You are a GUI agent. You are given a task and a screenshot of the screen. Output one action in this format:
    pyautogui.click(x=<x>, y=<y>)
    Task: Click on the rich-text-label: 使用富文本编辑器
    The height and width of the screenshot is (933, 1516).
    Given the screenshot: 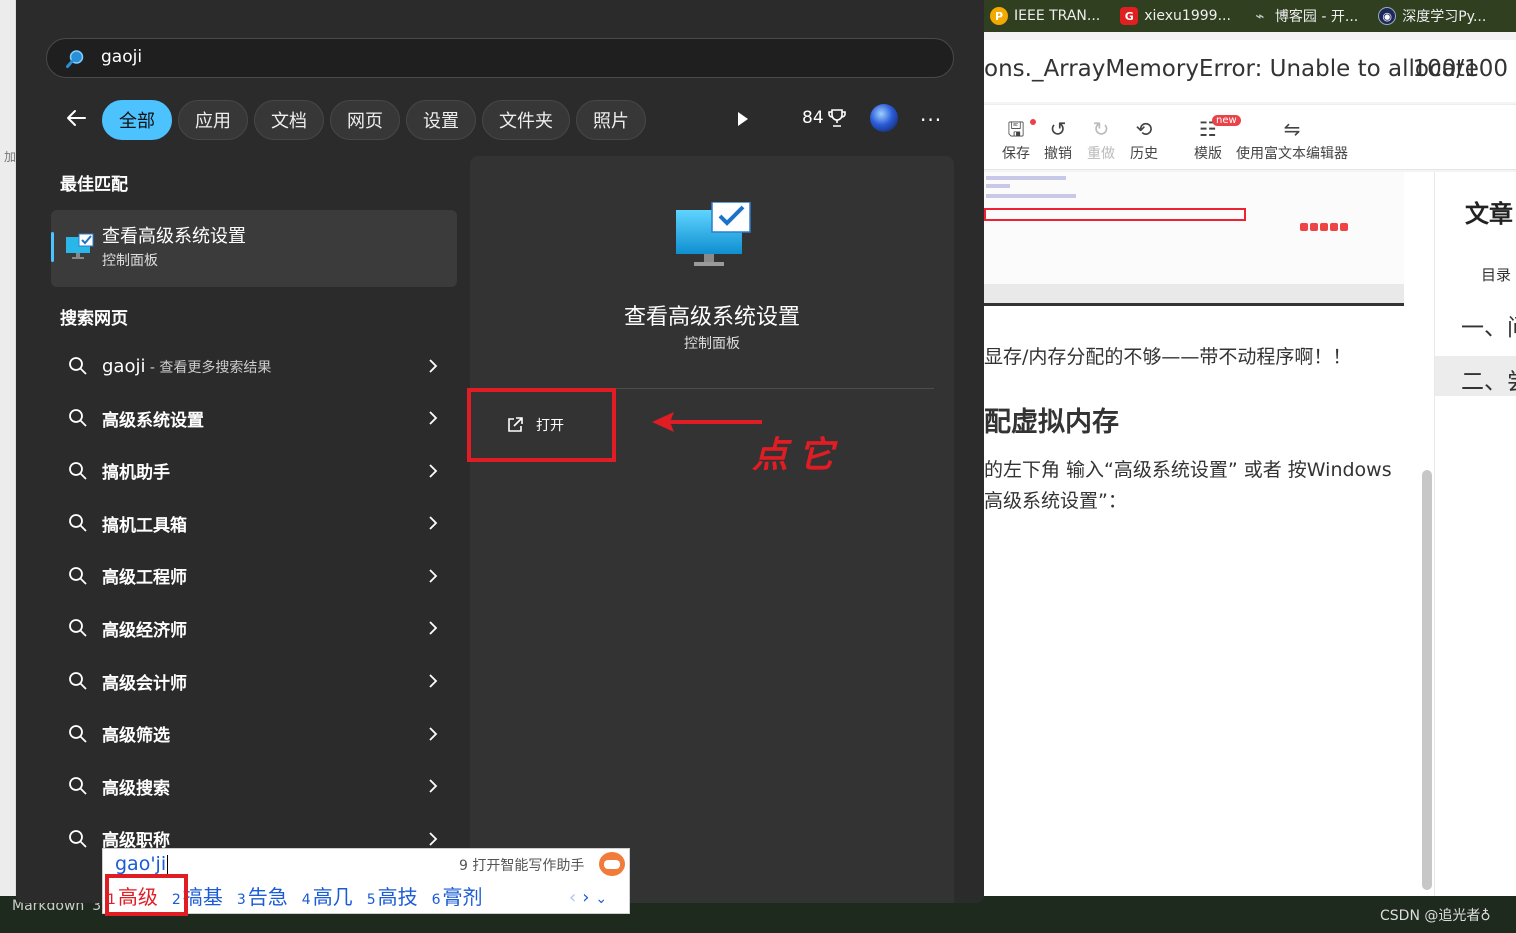 What is the action you would take?
    pyautogui.click(x=1292, y=154)
    